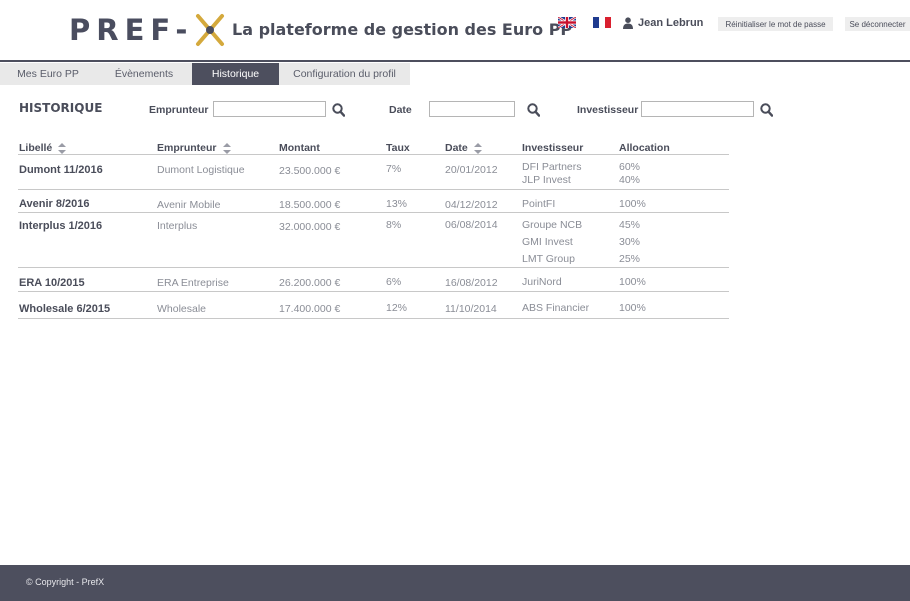  What do you see at coordinates (397, 204) in the screenshot?
I see `row-taux: 13%` at bounding box center [397, 204].